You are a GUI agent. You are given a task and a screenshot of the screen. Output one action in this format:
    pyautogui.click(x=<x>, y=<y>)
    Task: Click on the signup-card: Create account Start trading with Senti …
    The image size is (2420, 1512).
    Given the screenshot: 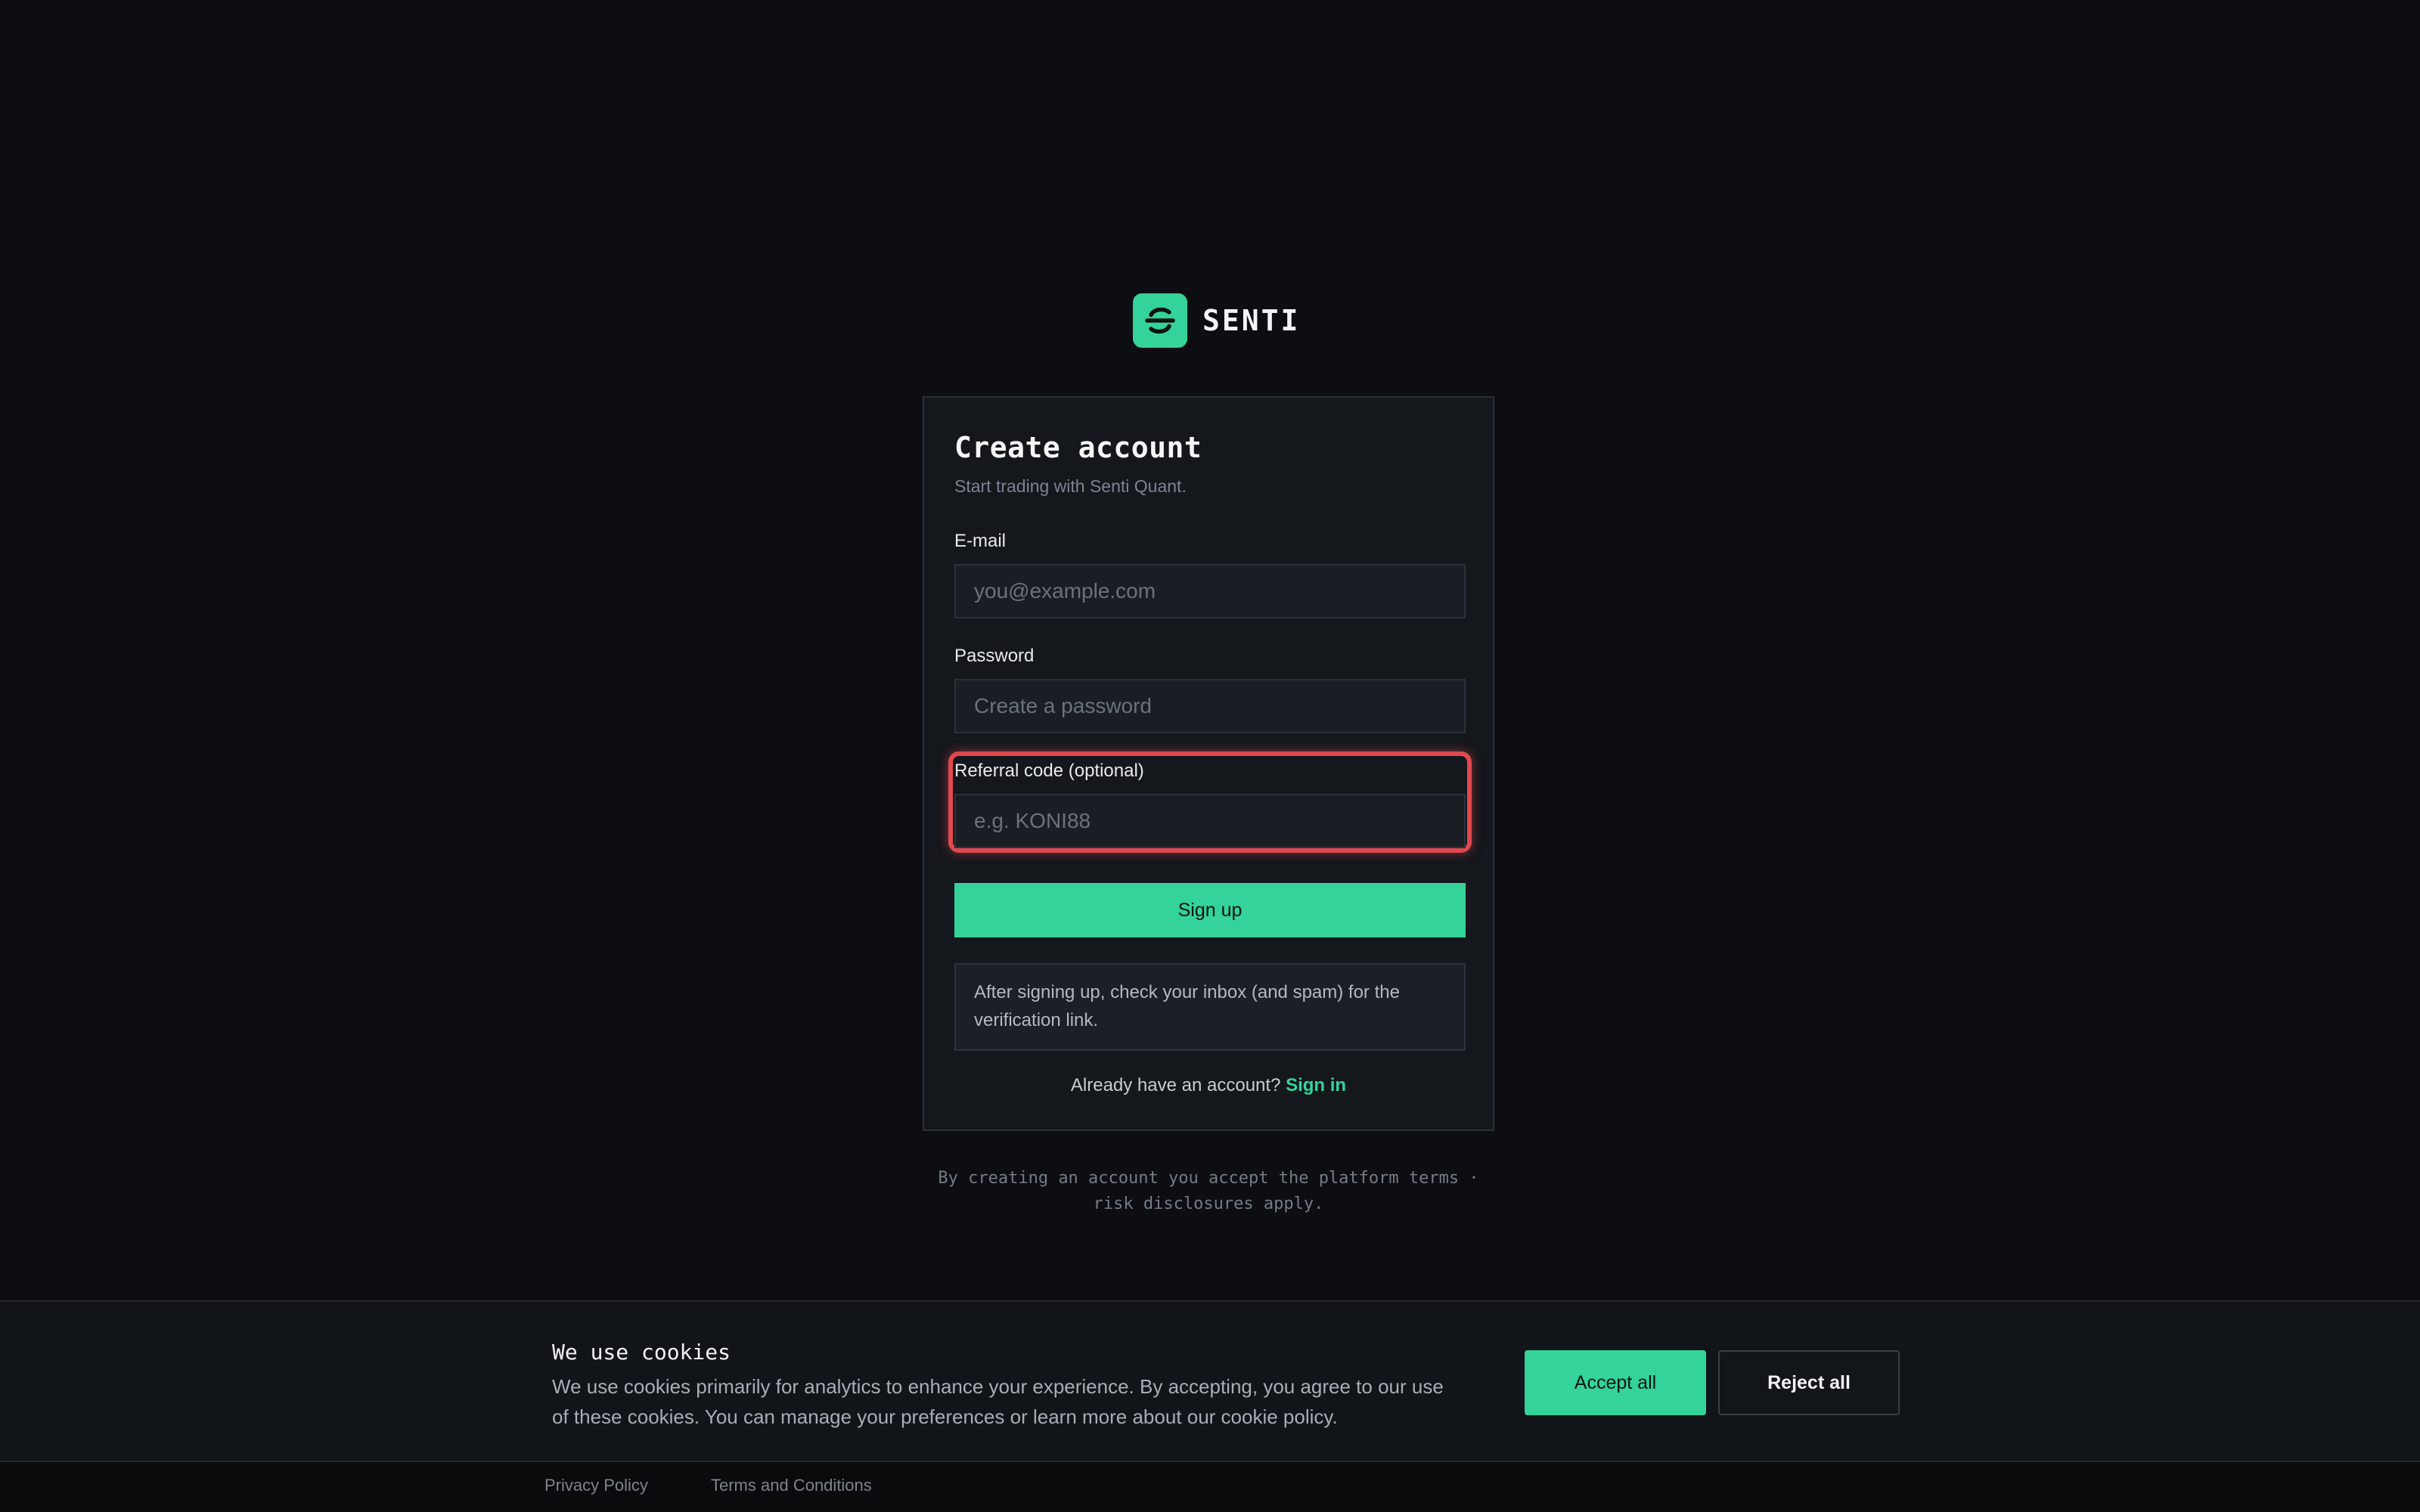 What is the action you would take?
    pyautogui.click(x=1208, y=763)
    